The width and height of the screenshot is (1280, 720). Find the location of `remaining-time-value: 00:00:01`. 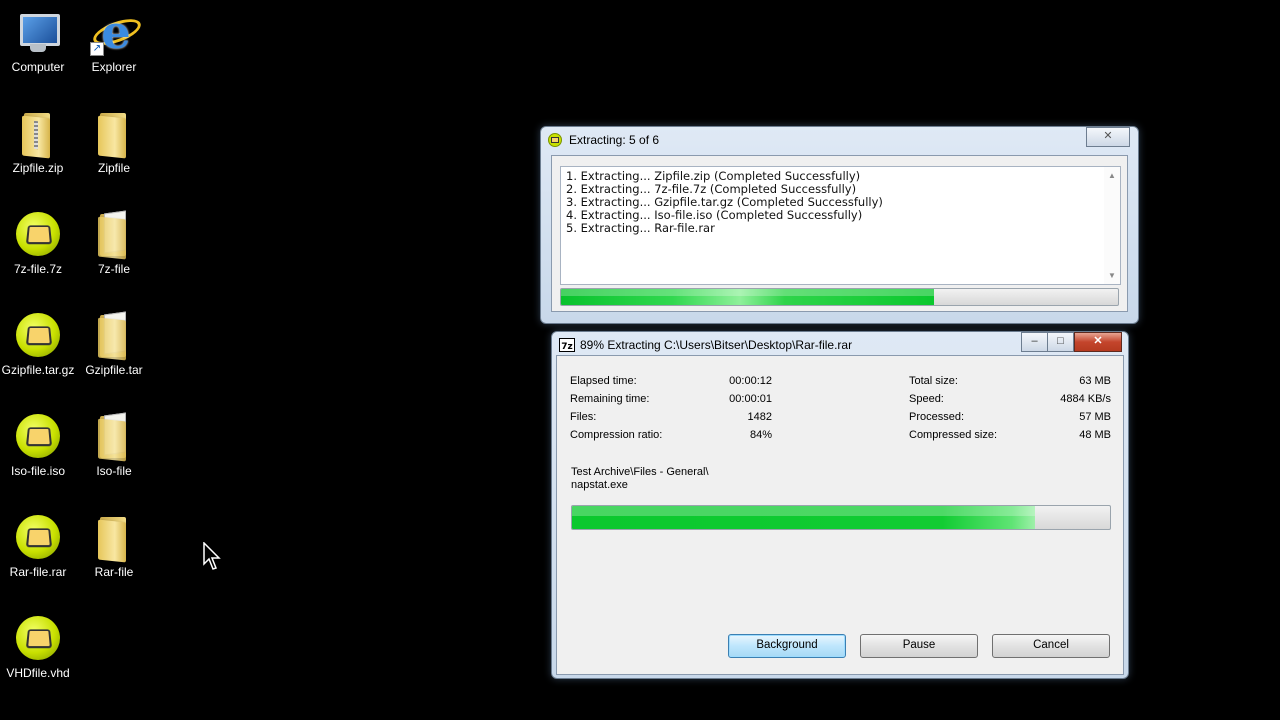

remaining-time-value: 00:00:01 is located at coordinates (750, 399).